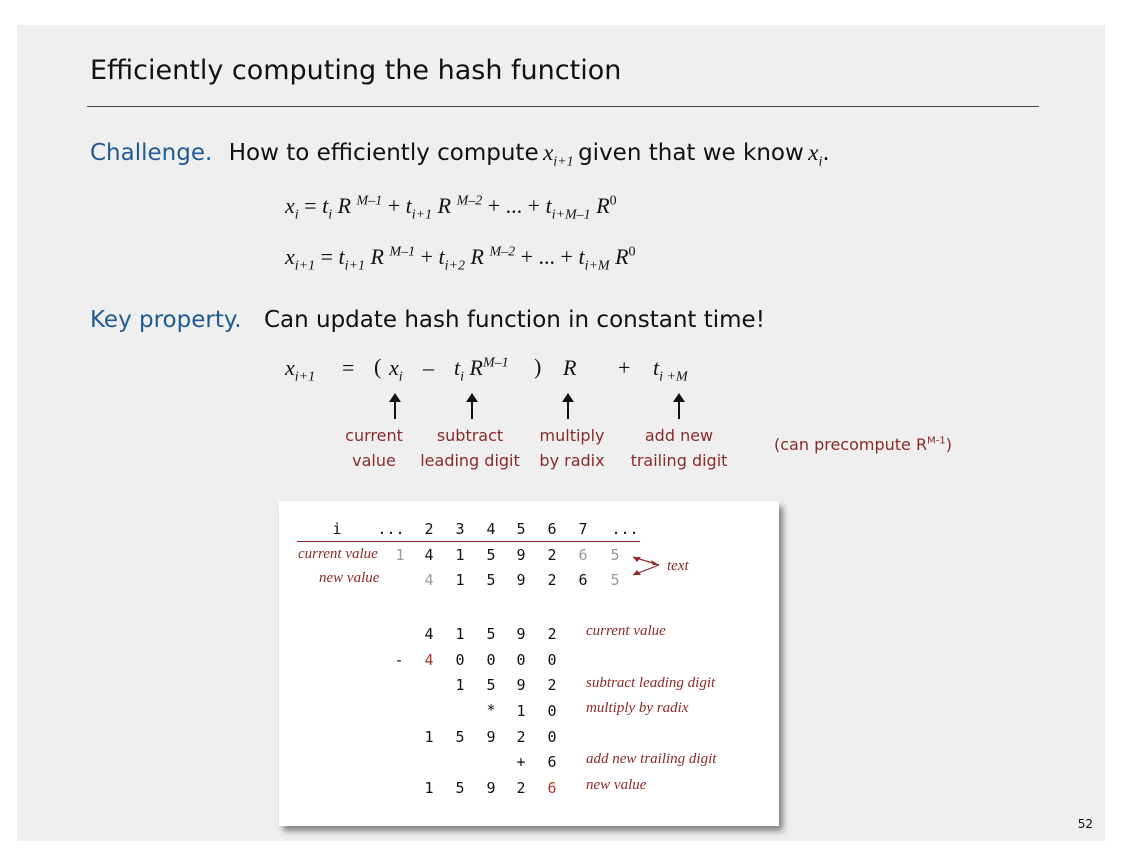 Image resolution: width=1122 pixels, height=867 pixels. Describe the element at coordinates (468, 541) in the screenshot. I see `table-header-rule` at that location.